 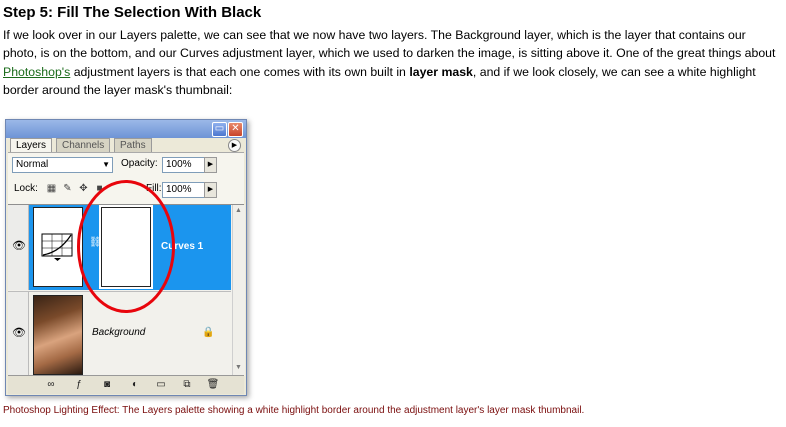 I want to click on layer-style-icon: ƒ, so click(x=79, y=384).